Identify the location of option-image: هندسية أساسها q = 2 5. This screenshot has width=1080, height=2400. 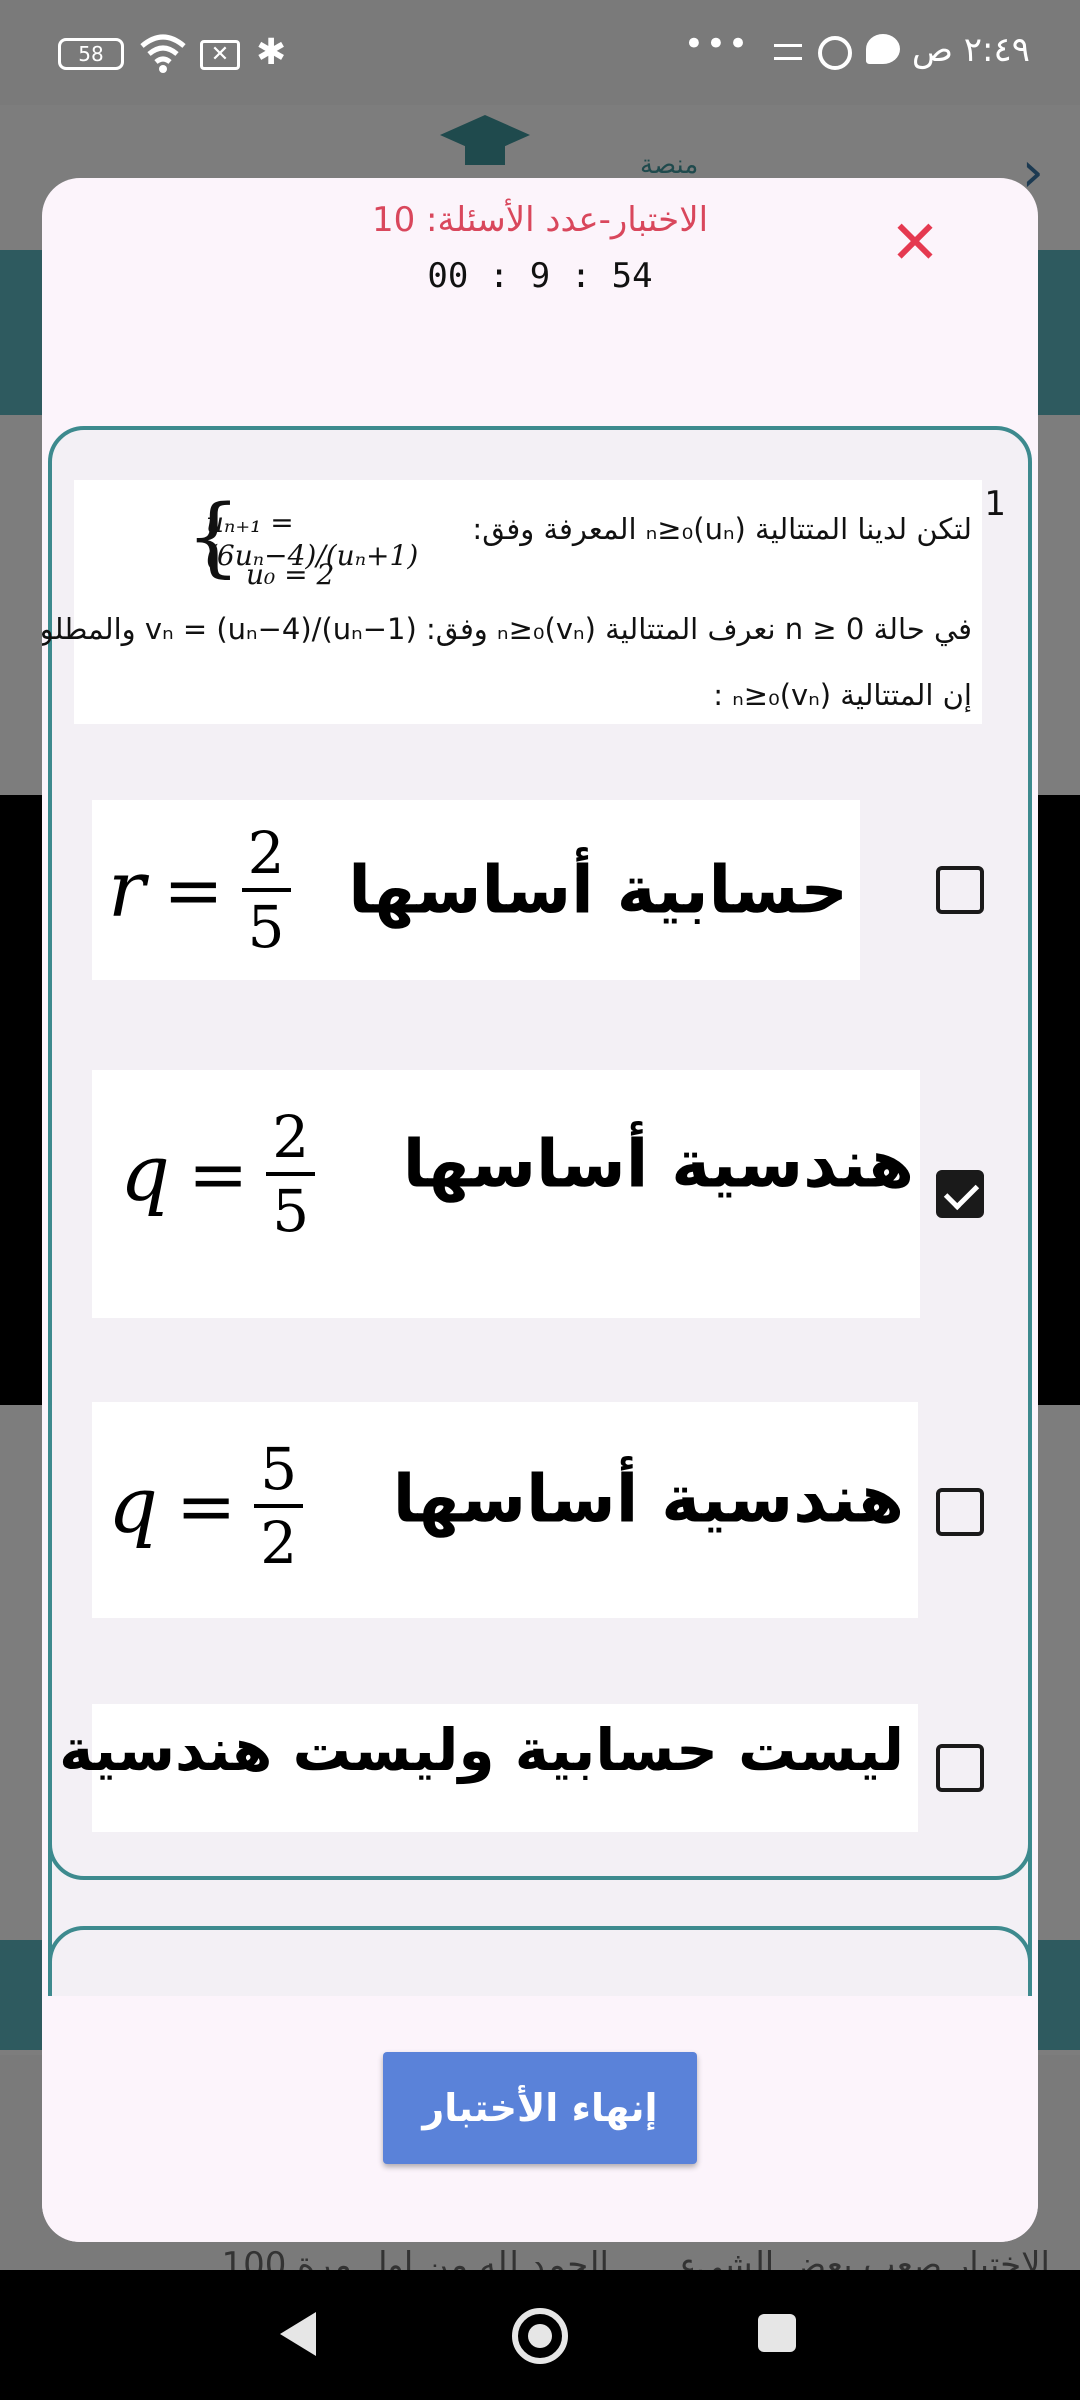
(506, 1194).